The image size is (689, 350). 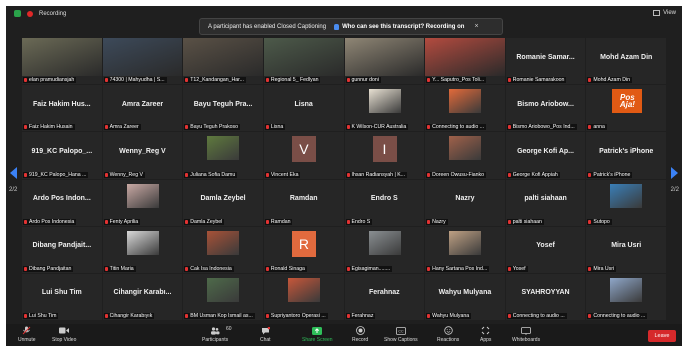 I want to click on participant-tile: Faiz Hakim Hus... Faiz Hakim Husain, so click(x=62, y=108).